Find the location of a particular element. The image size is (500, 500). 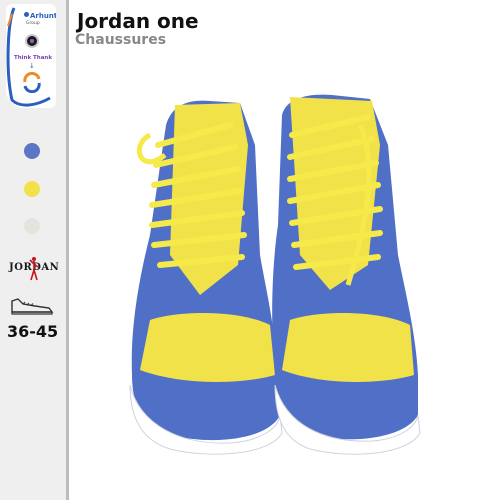

think-thank-label: Think Thank is located at coordinates (33, 58).